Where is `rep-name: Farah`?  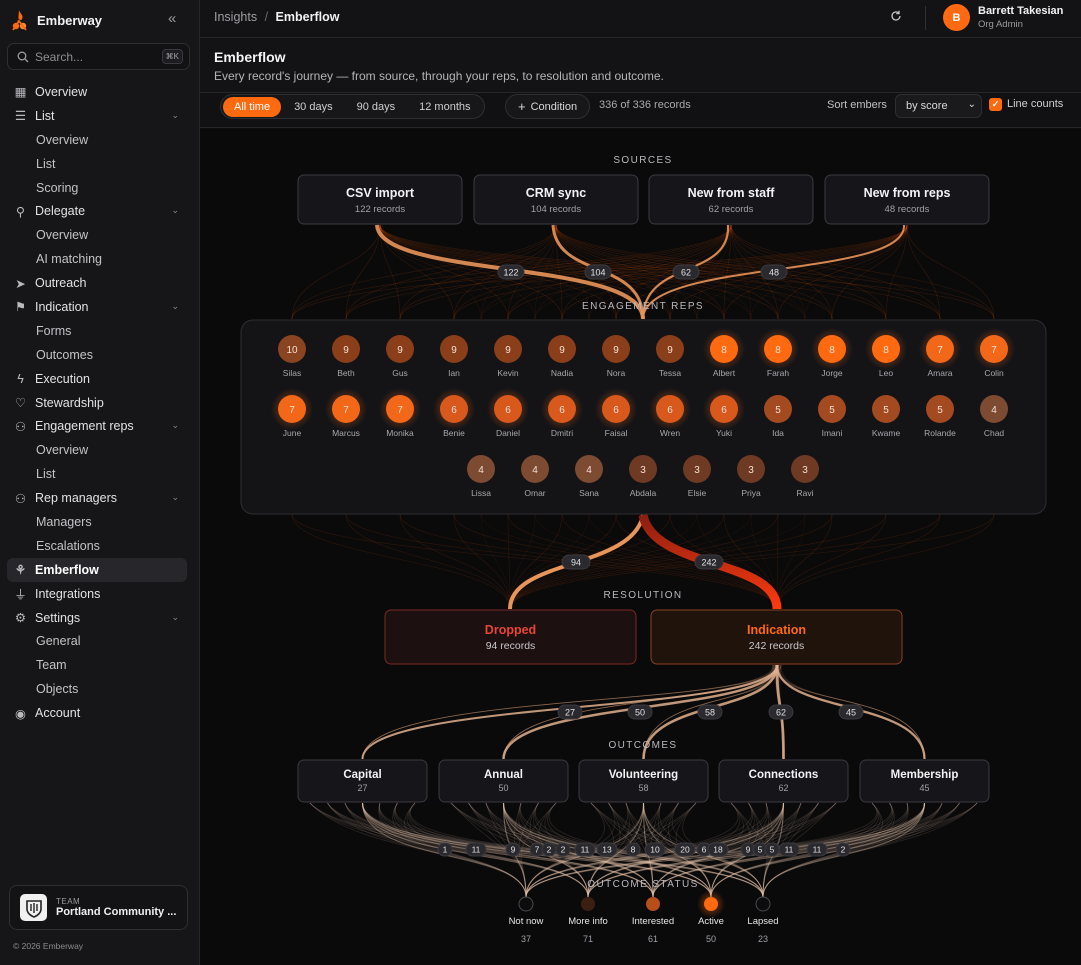
rep-name: Farah is located at coordinates (778, 373).